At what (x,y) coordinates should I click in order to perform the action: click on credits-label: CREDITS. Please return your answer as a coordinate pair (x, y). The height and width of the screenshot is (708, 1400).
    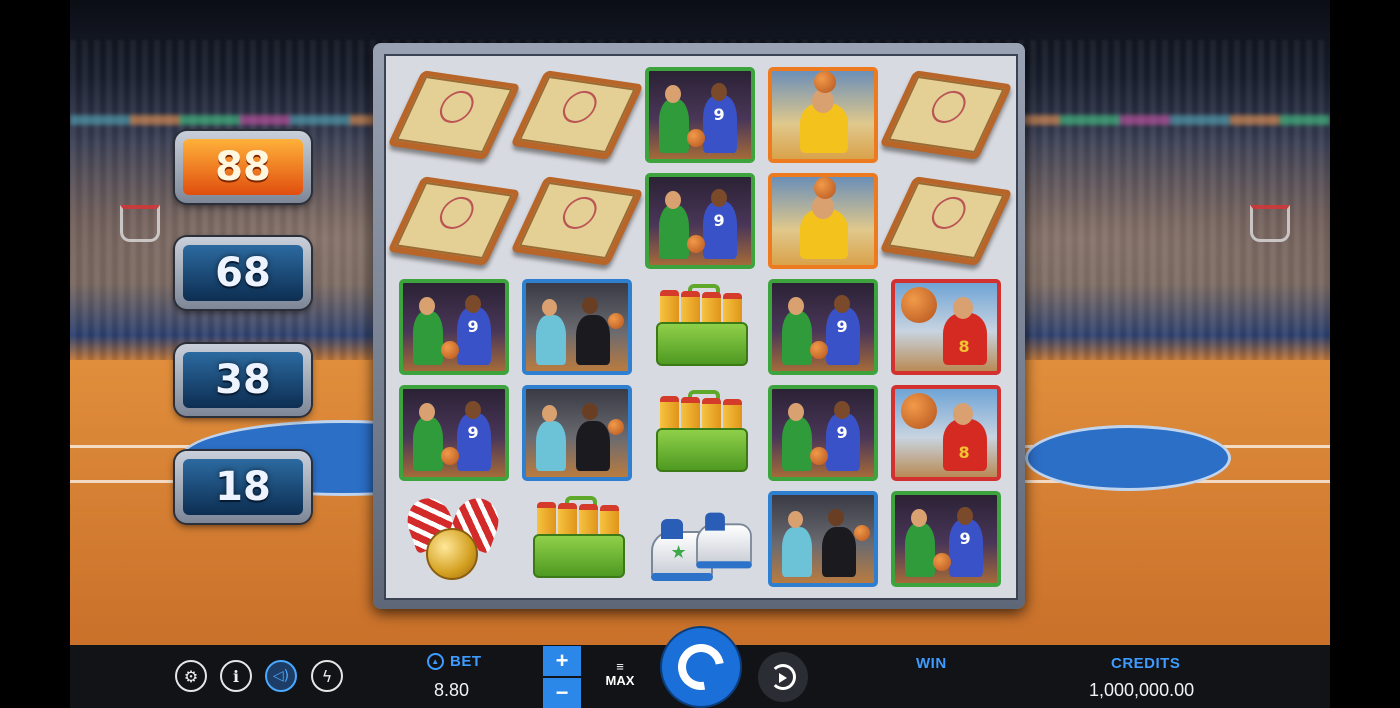
    Looking at the image, I should click on (1146, 663).